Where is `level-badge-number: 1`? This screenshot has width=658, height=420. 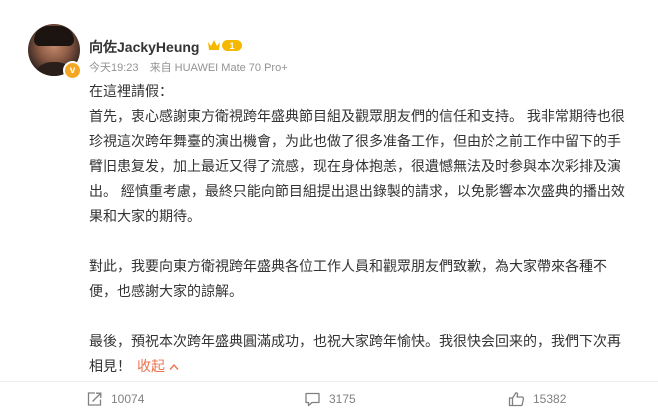
level-badge-number: 1 is located at coordinates (231, 46).